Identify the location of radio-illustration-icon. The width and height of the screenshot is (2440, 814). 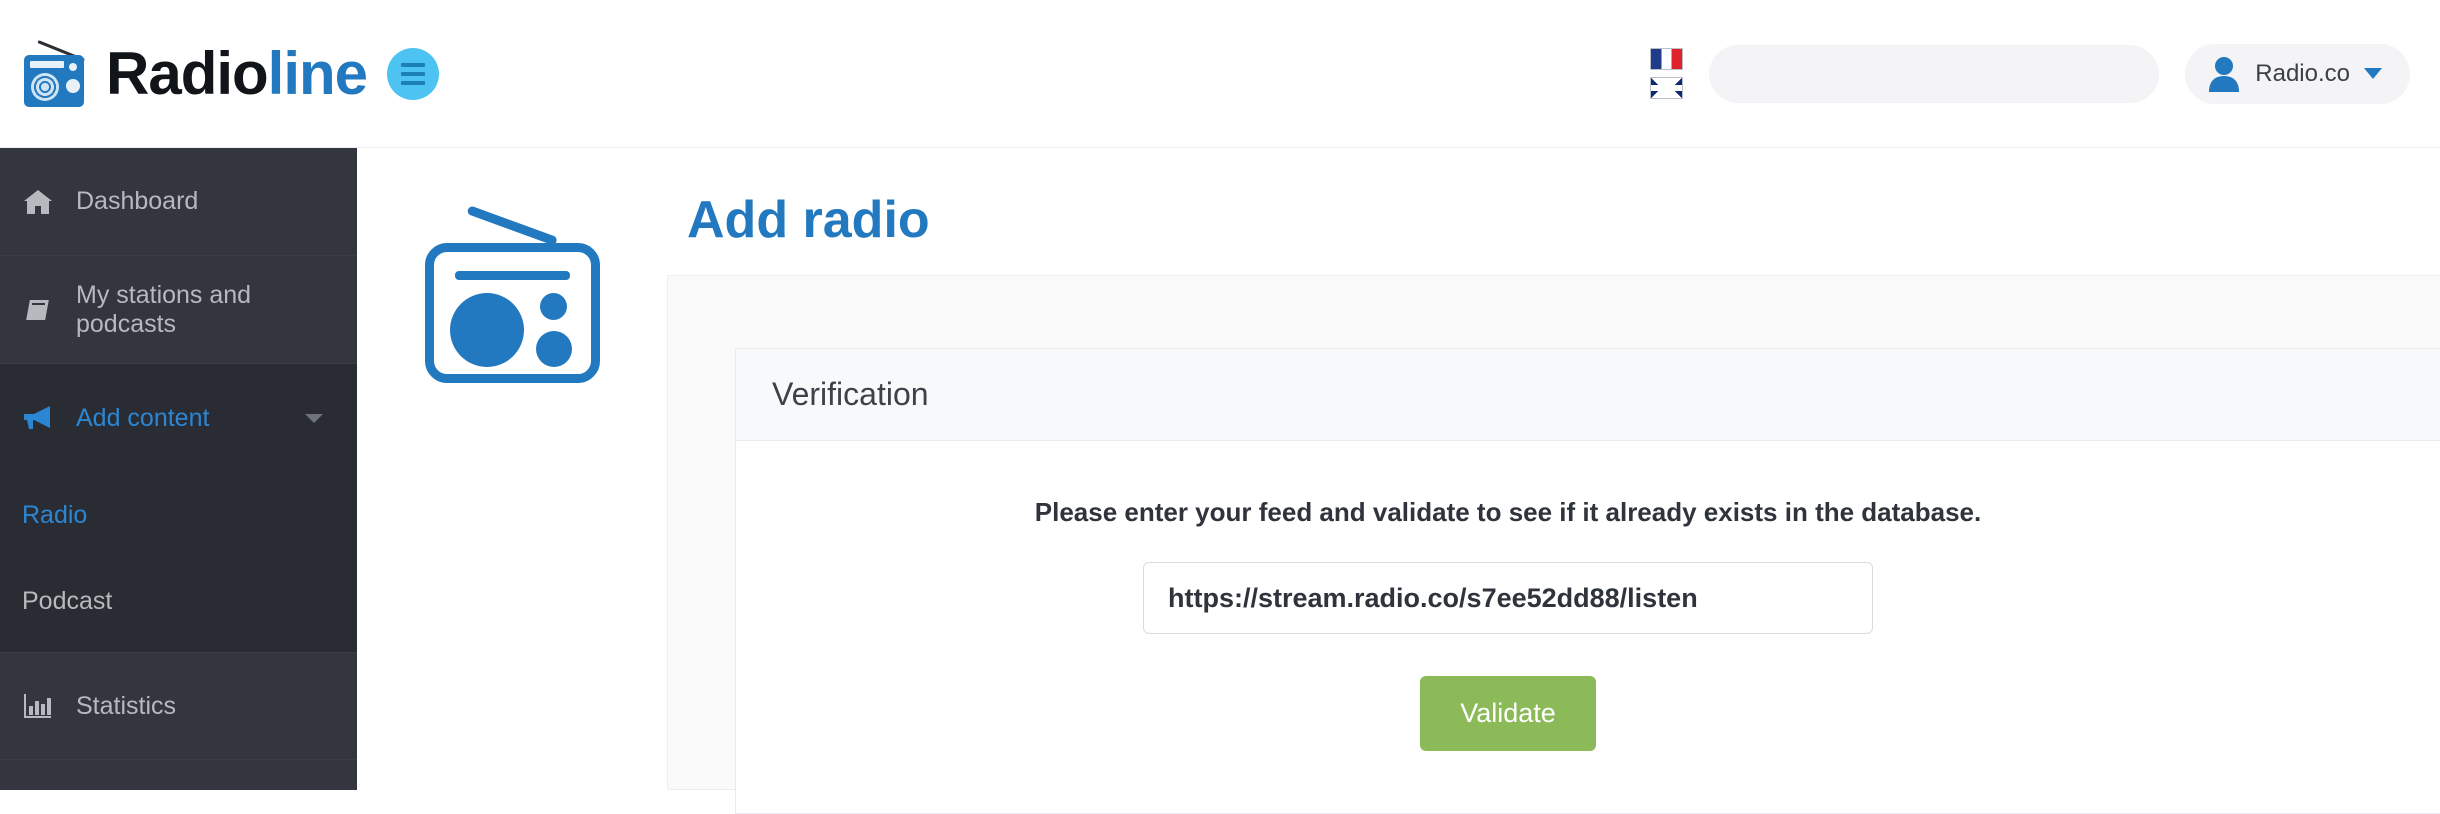
(512, 285).